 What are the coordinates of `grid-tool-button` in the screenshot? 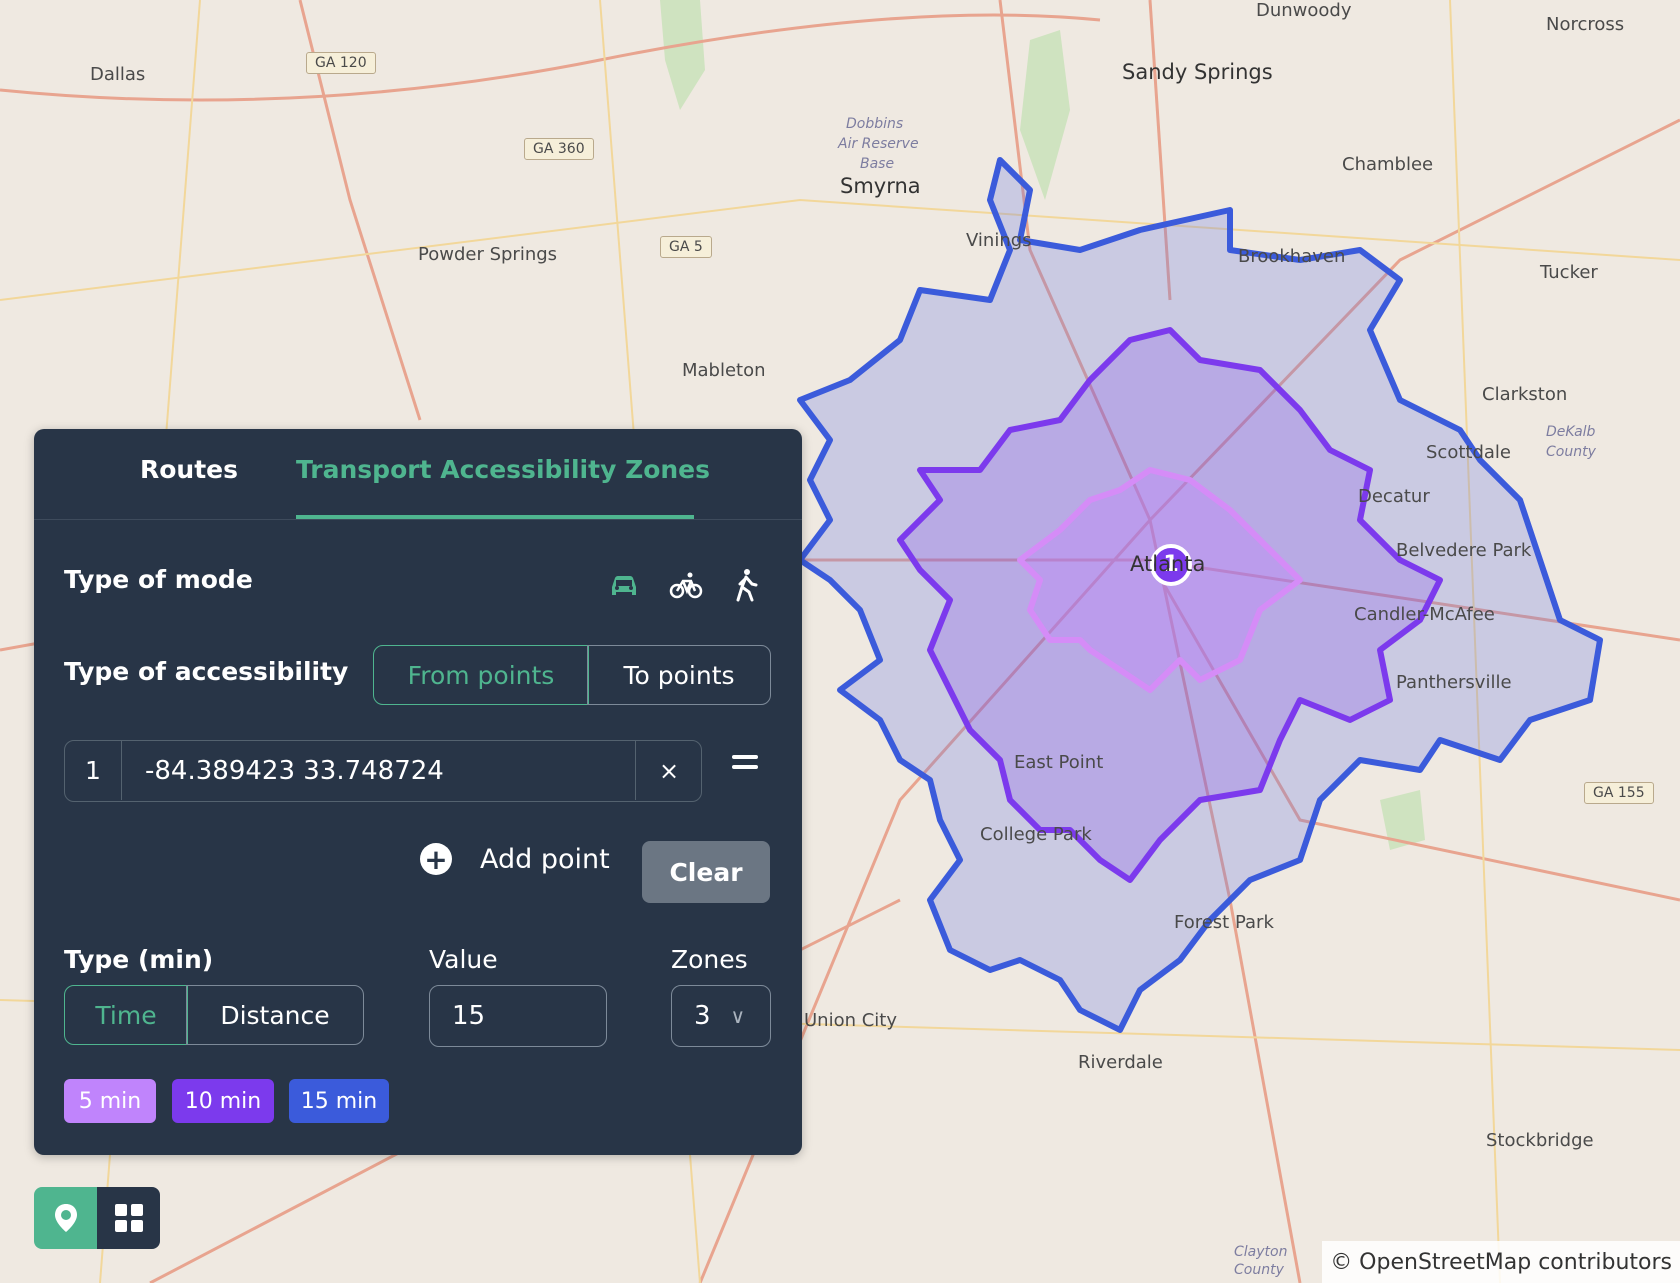 It's located at (128, 1218).